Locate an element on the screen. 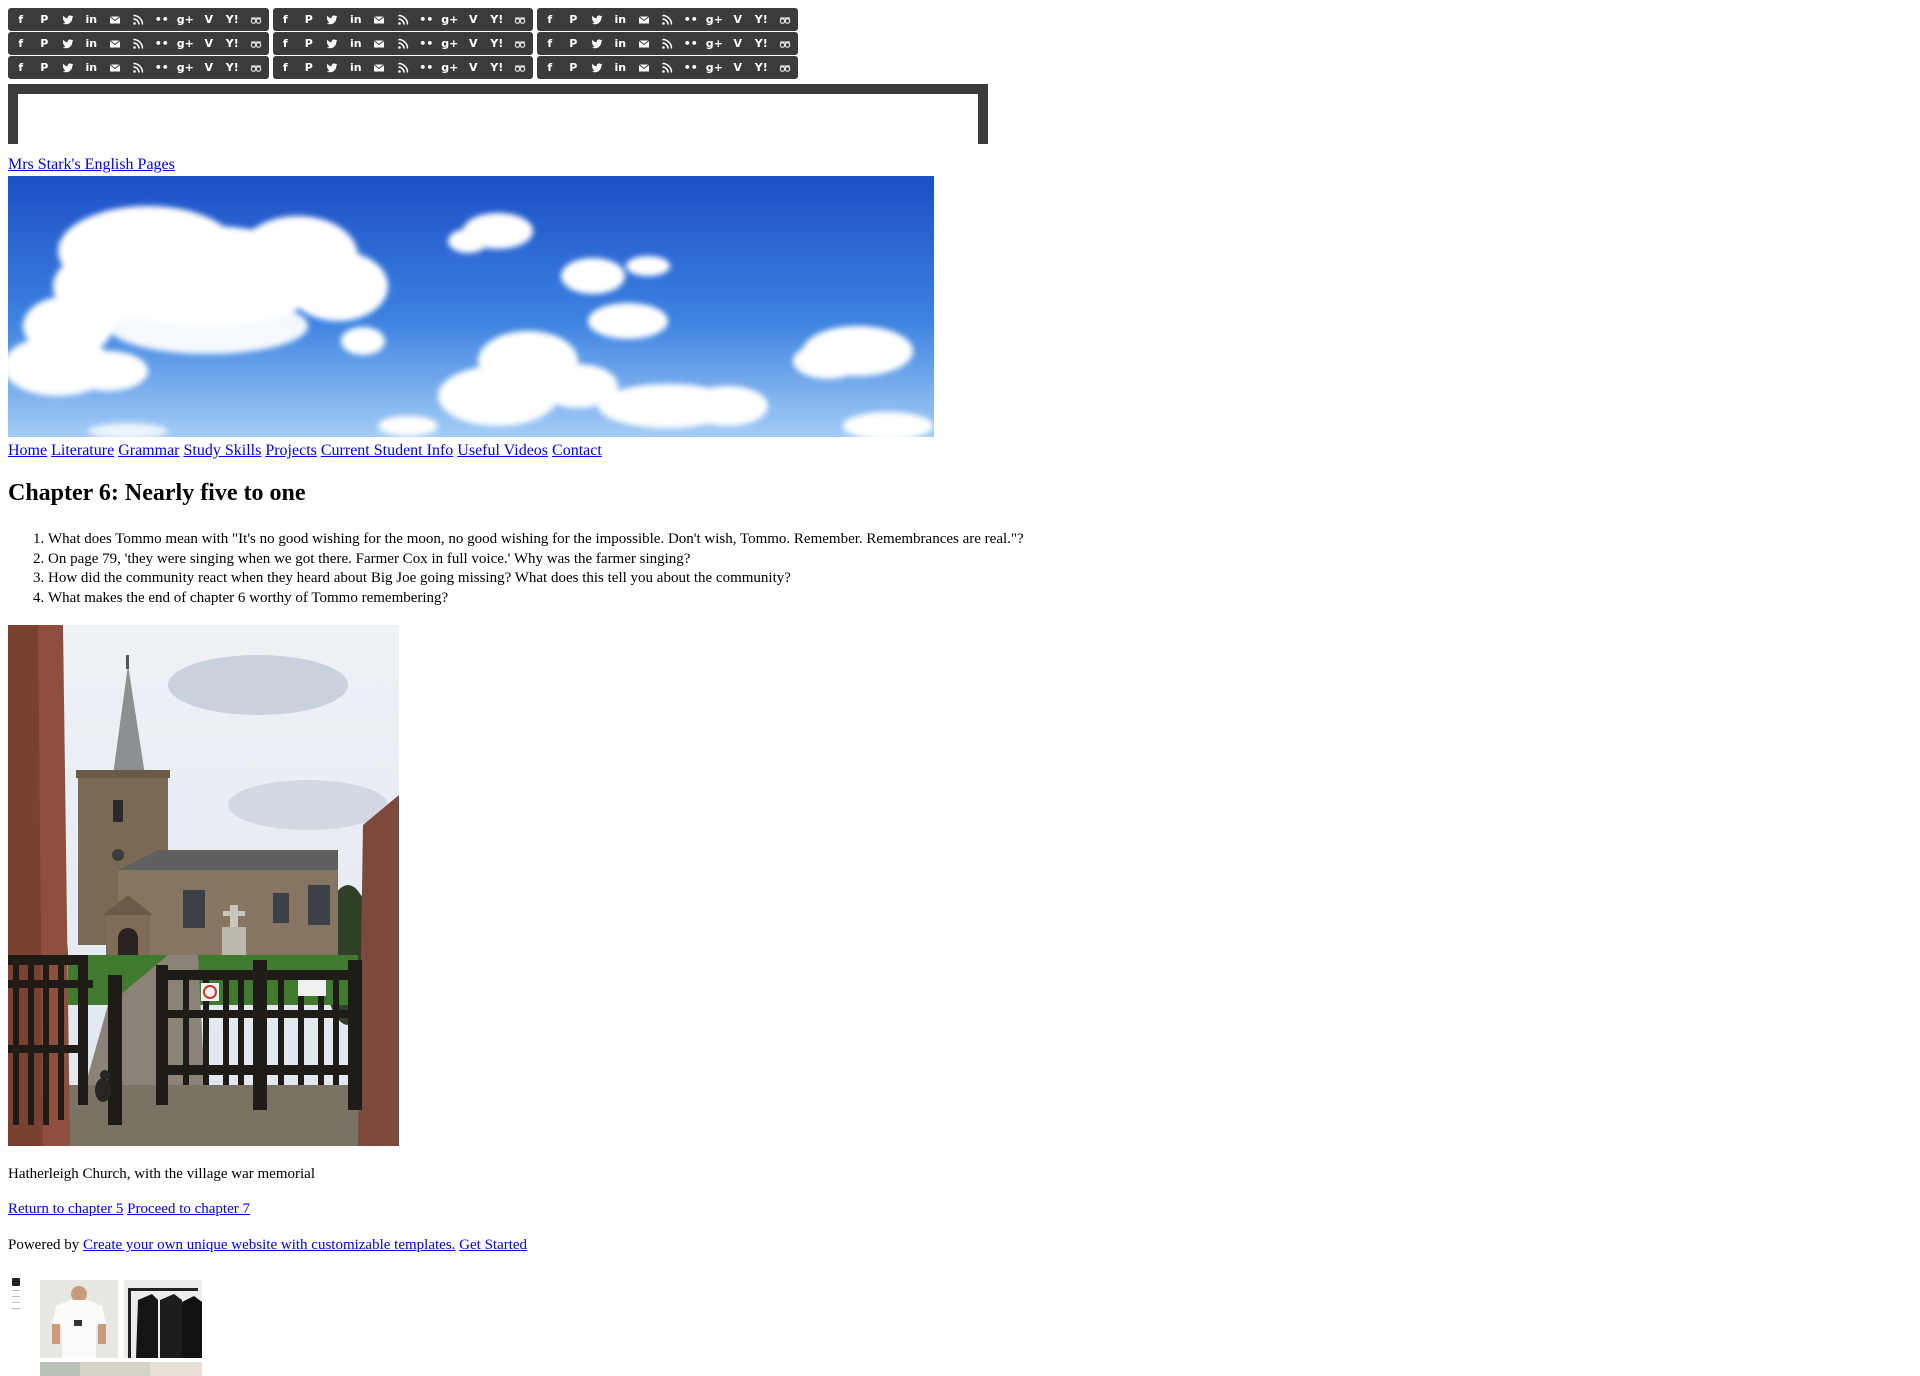 This screenshot has width=1920, height=1376. next-chapter-link: Proceed to chapter 7 is located at coordinates (188, 1209).